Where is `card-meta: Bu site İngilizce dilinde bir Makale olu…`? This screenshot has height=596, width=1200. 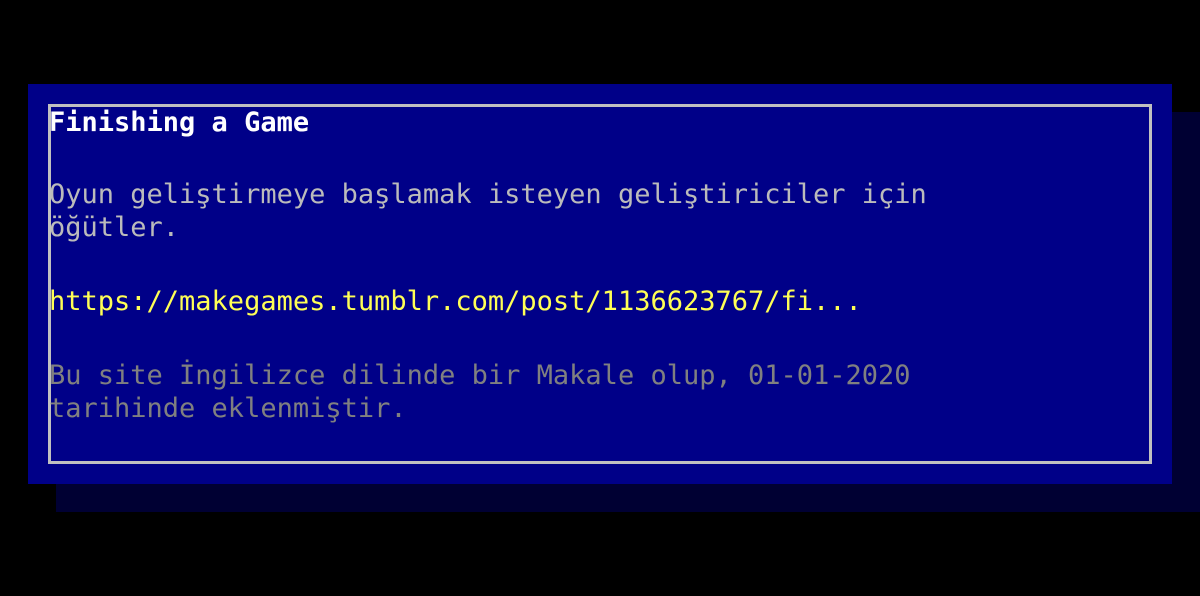
card-meta: Bu site İngilizce dilinde bir Makale olu… is located at coordinates (480, 392).